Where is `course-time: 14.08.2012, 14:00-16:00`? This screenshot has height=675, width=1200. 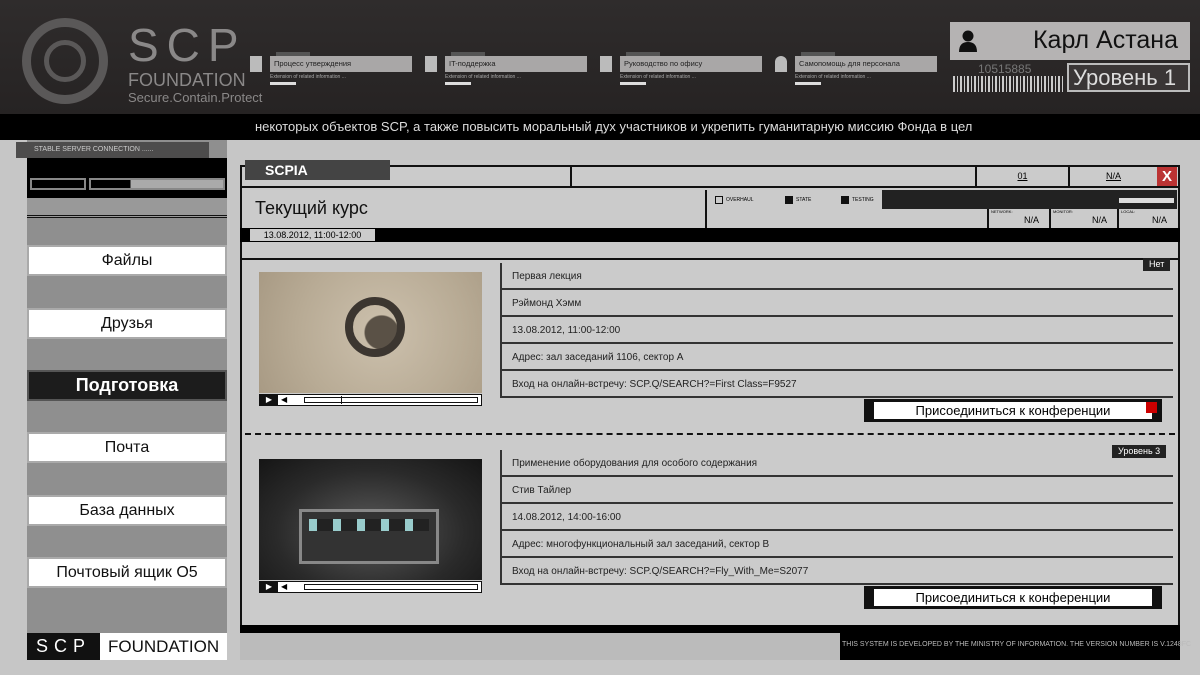
course-time: 14.08.2012, 14:00-16:00 is located at coordinates (836, 517).